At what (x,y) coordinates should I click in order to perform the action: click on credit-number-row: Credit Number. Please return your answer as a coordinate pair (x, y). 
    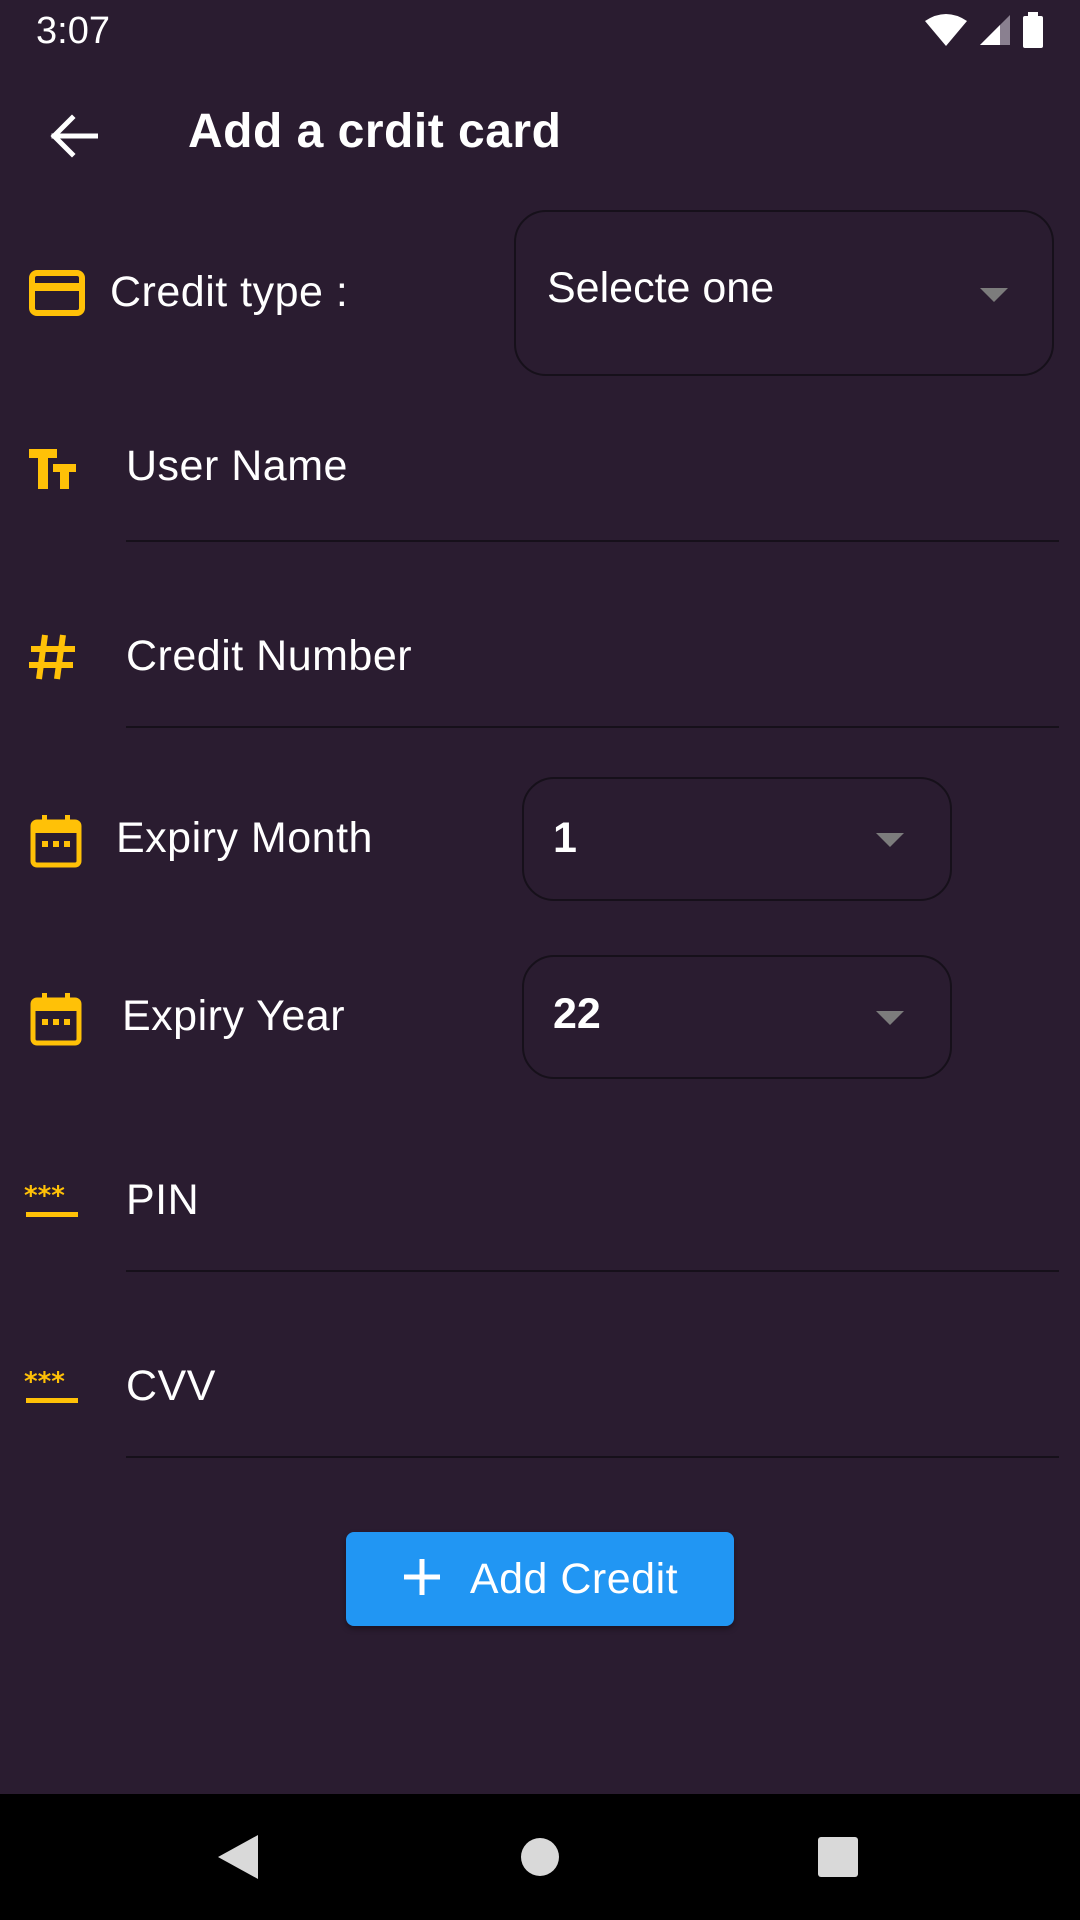
    Looking at the image, I should click on (540, 653).